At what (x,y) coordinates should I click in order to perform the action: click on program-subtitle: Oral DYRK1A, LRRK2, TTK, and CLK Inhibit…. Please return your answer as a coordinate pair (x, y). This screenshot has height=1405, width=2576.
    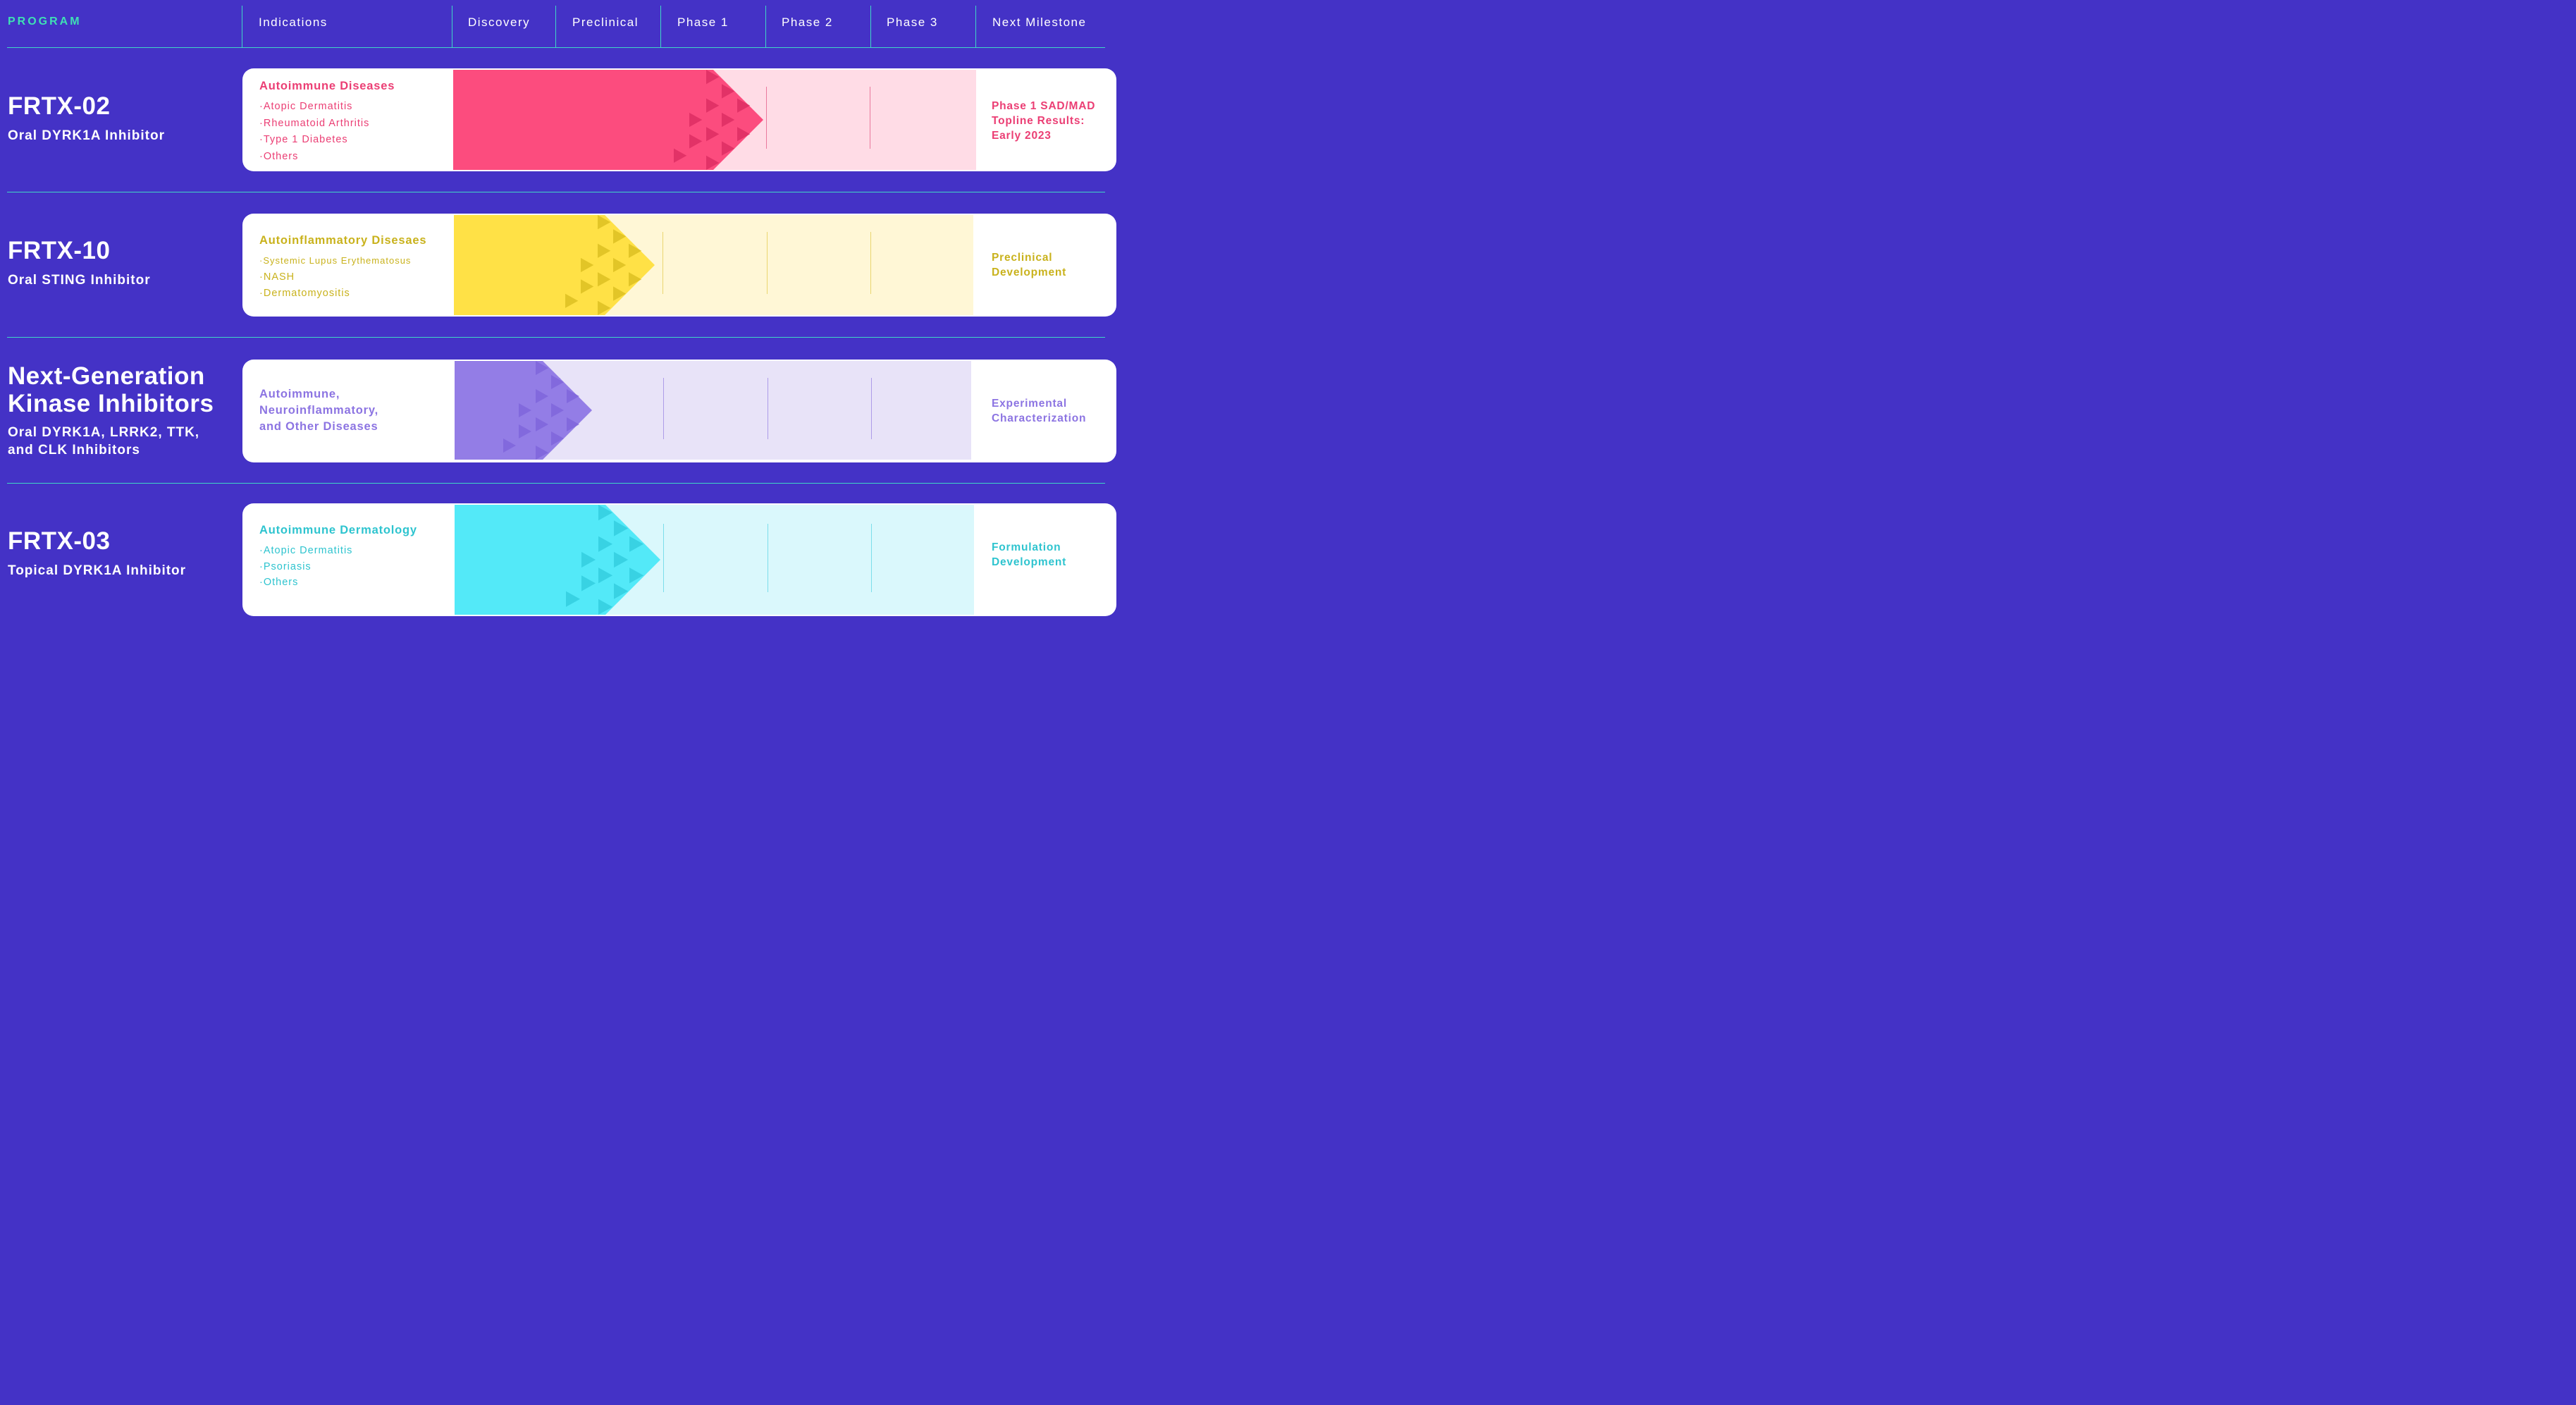
    Looking at the image, I should click on (104, 441).